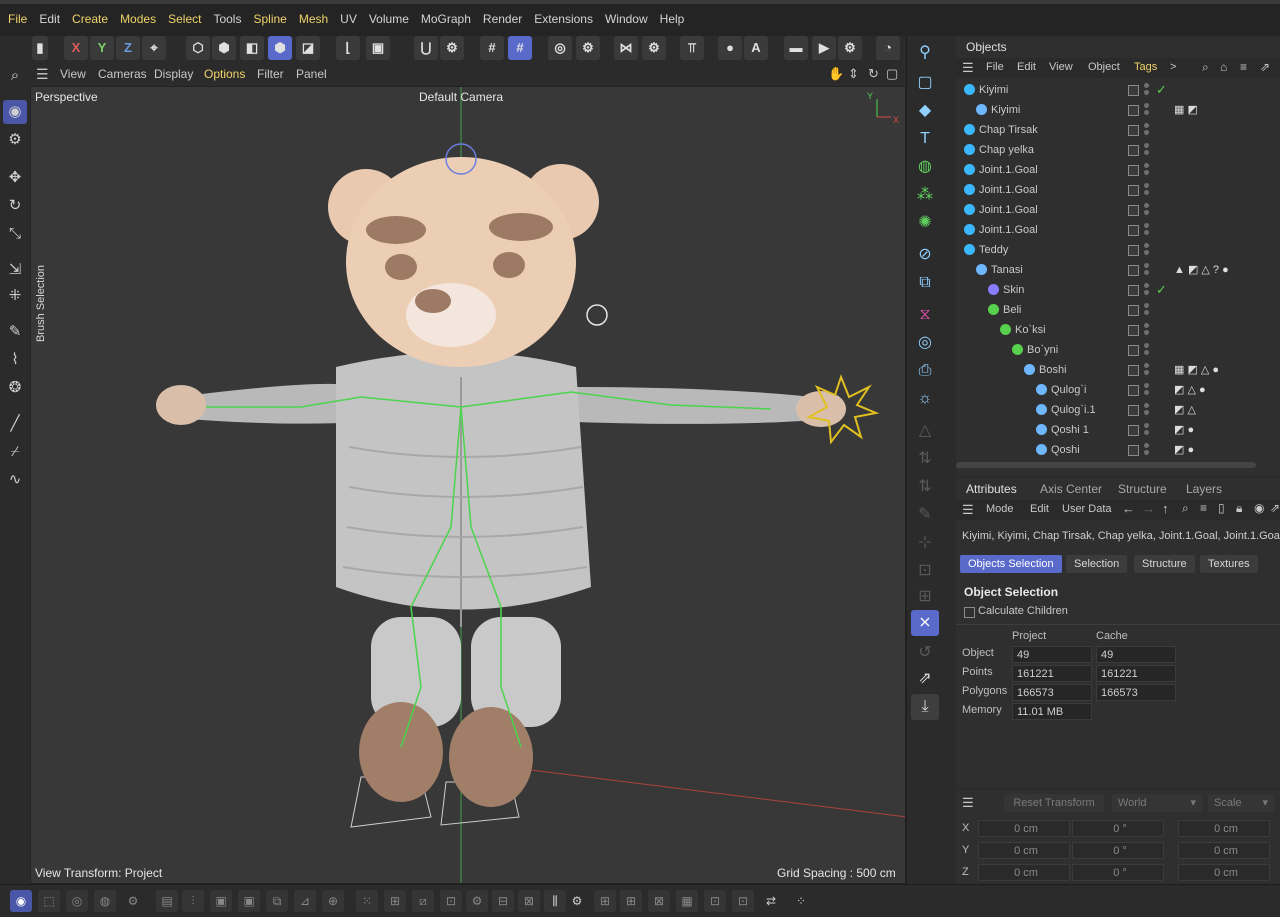  Describe the element at coordinates (389, 19) in the screenshot. I see `menu-volume: Volume` at that location.